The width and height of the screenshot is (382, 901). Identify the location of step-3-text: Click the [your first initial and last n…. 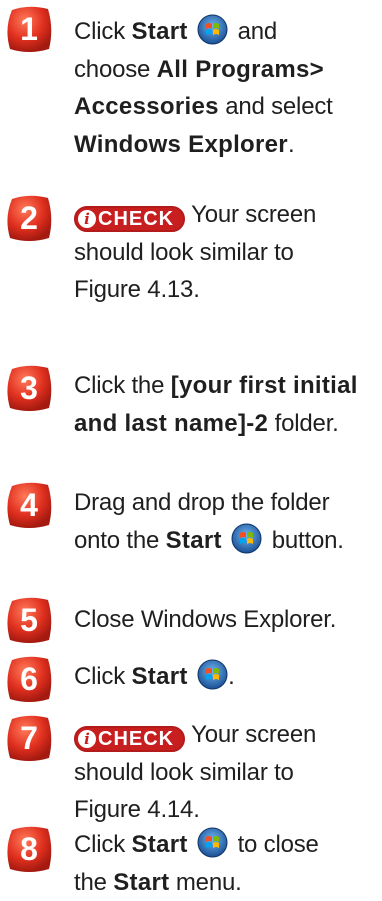
(216, 404).